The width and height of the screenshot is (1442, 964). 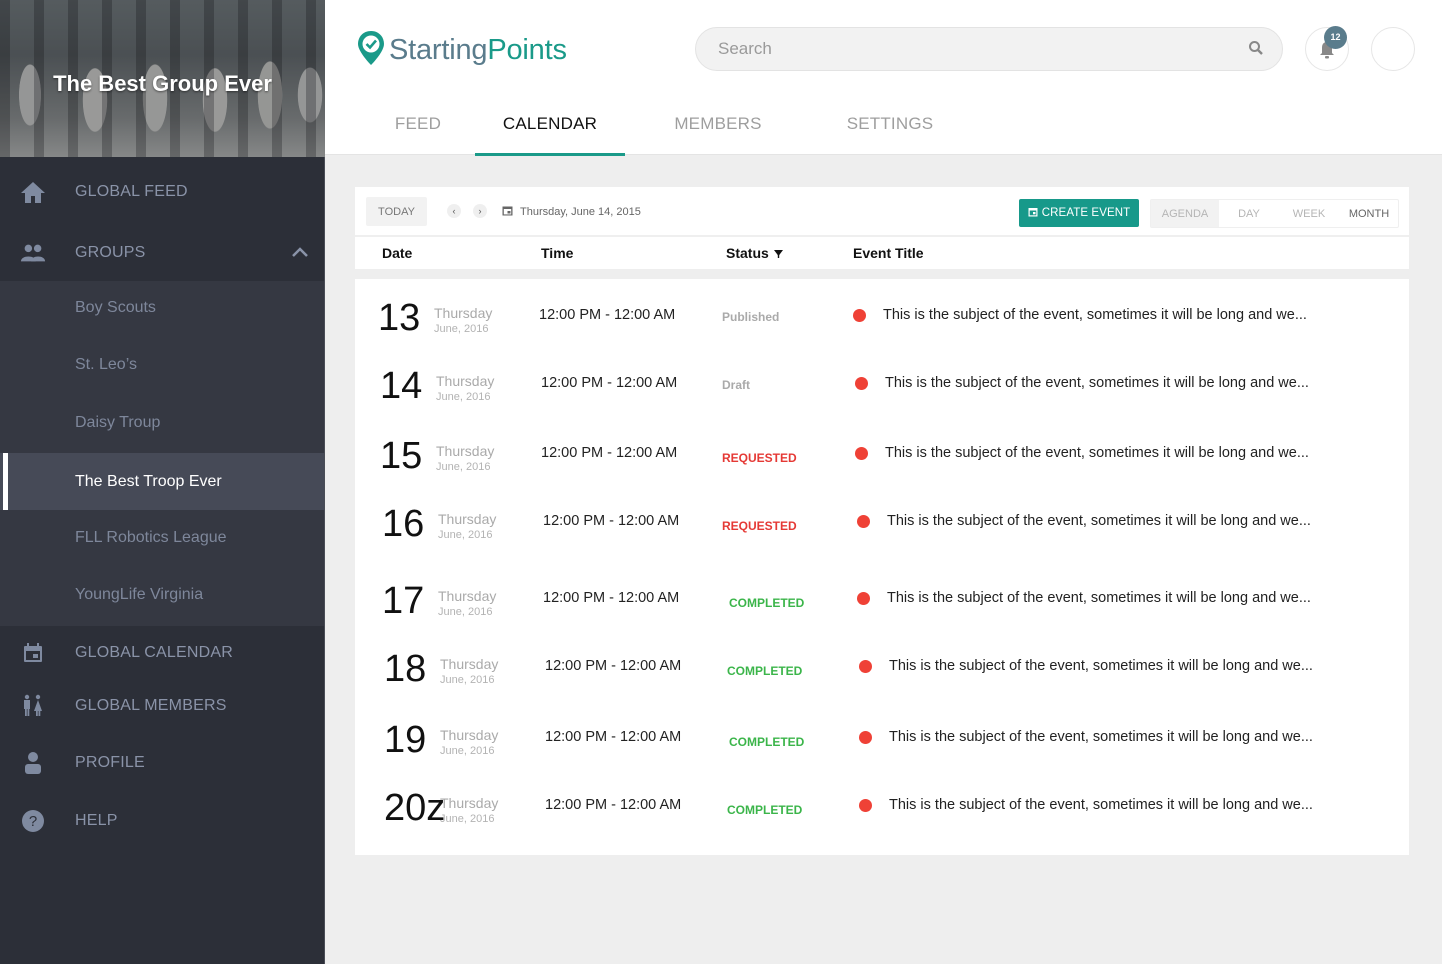 What do you see at coordinates (888, 253) in the screenshot?
I see `column-header-event-title: Event Title` at bounding box center [888, 253].